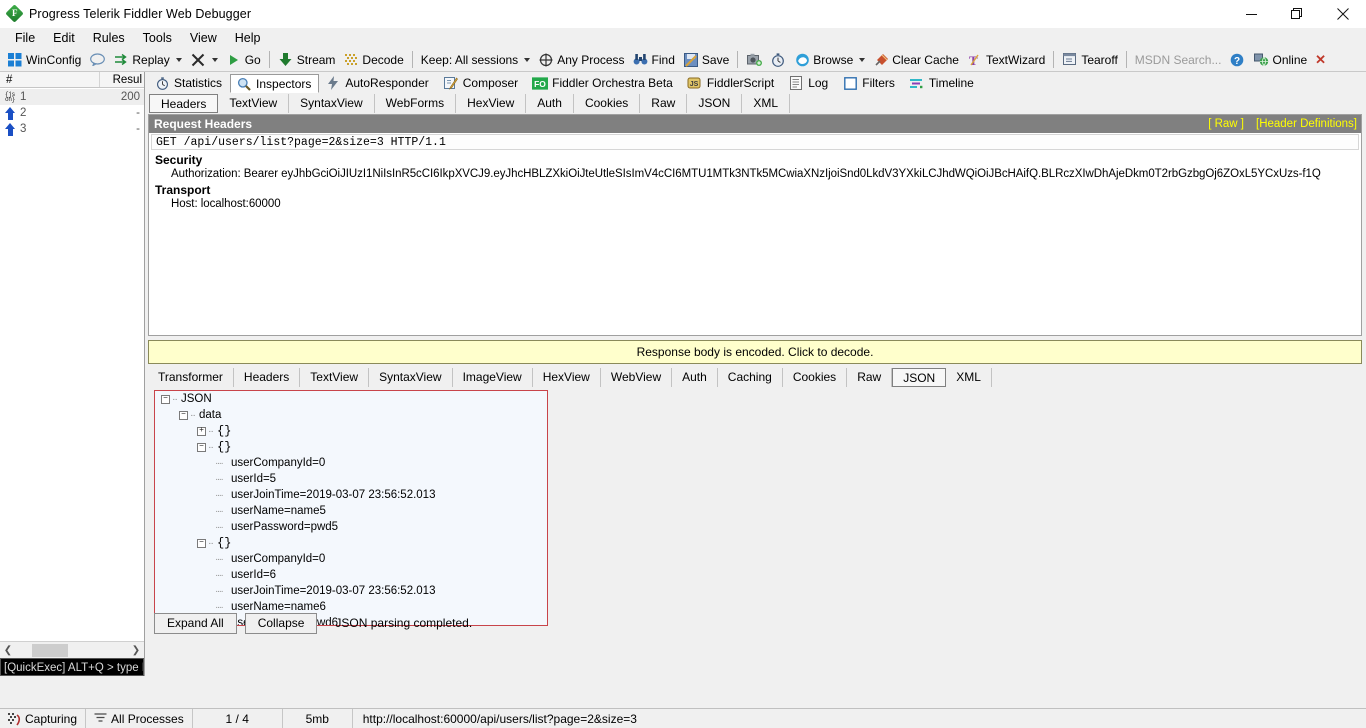 The height and width of the screenshot is (728, 1366). Describe the element at coordinates (1089, 60) in the screenshot. I see `tearoff-button: Tearoff` at that location.